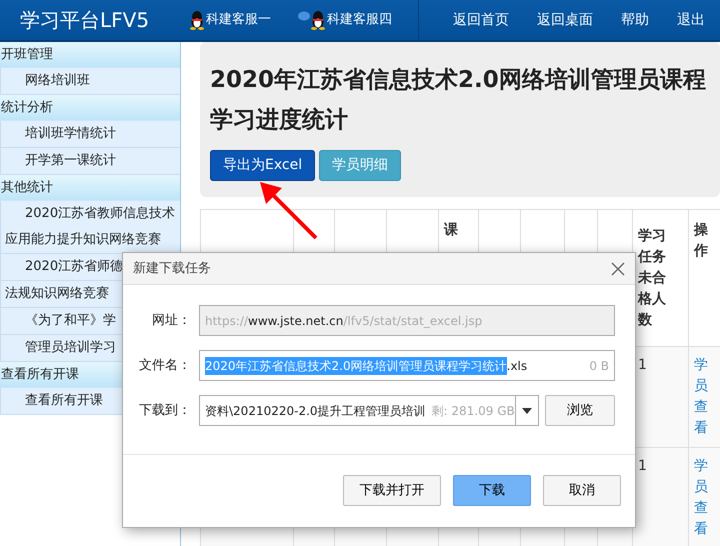 This screenshot has width=720, height=546. What do you see at coordinates (263, 165) in the screenshot?
I see `export-button: 导出为Excel` at bounding box center [263, 165].